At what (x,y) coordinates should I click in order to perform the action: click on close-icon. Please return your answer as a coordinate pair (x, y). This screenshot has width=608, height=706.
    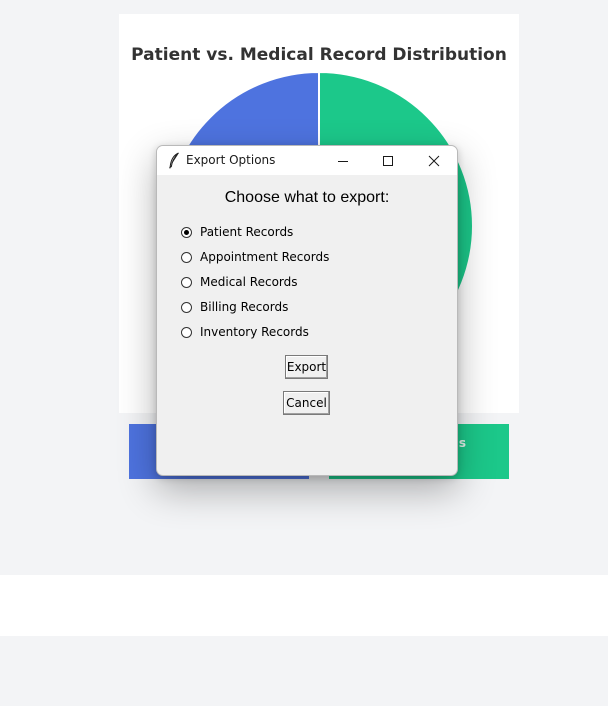
    Looking at the image, I should click on (434, 161).